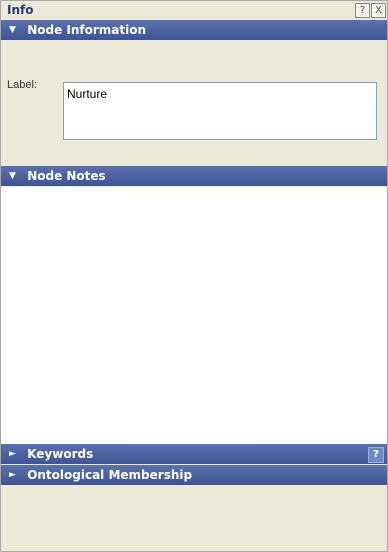 The width and height of the screenshot is (388, 552). What do you see at coordinates (66, 176) in the screenshot?
I see `section-title: Node Notes` at bounding box center [66, 176].